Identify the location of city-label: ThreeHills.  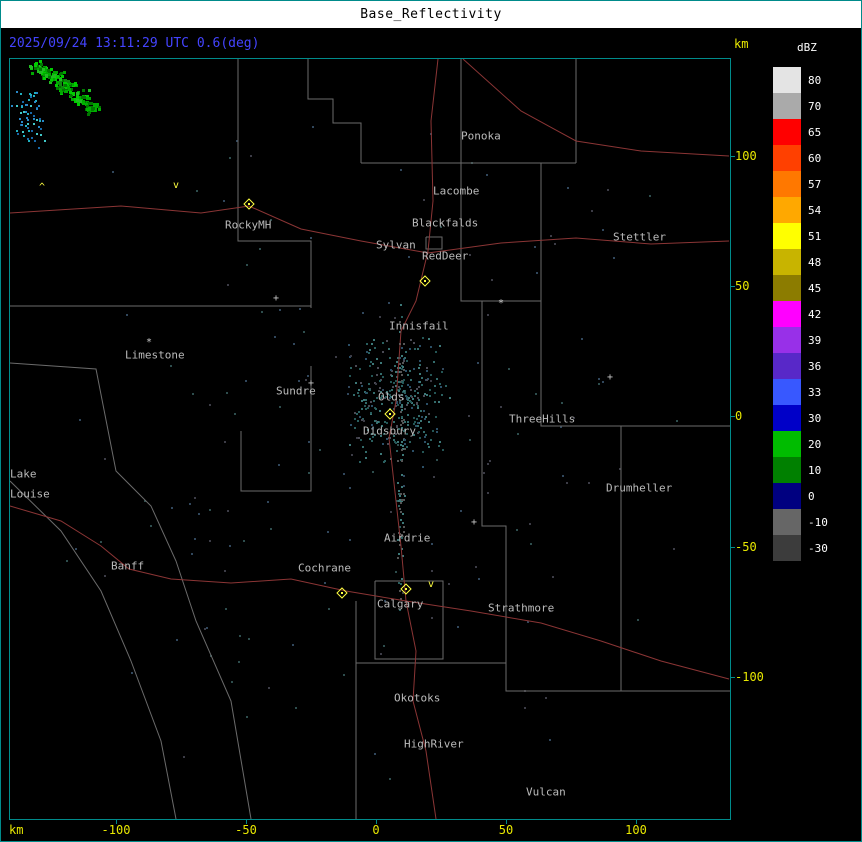
(542, 419).